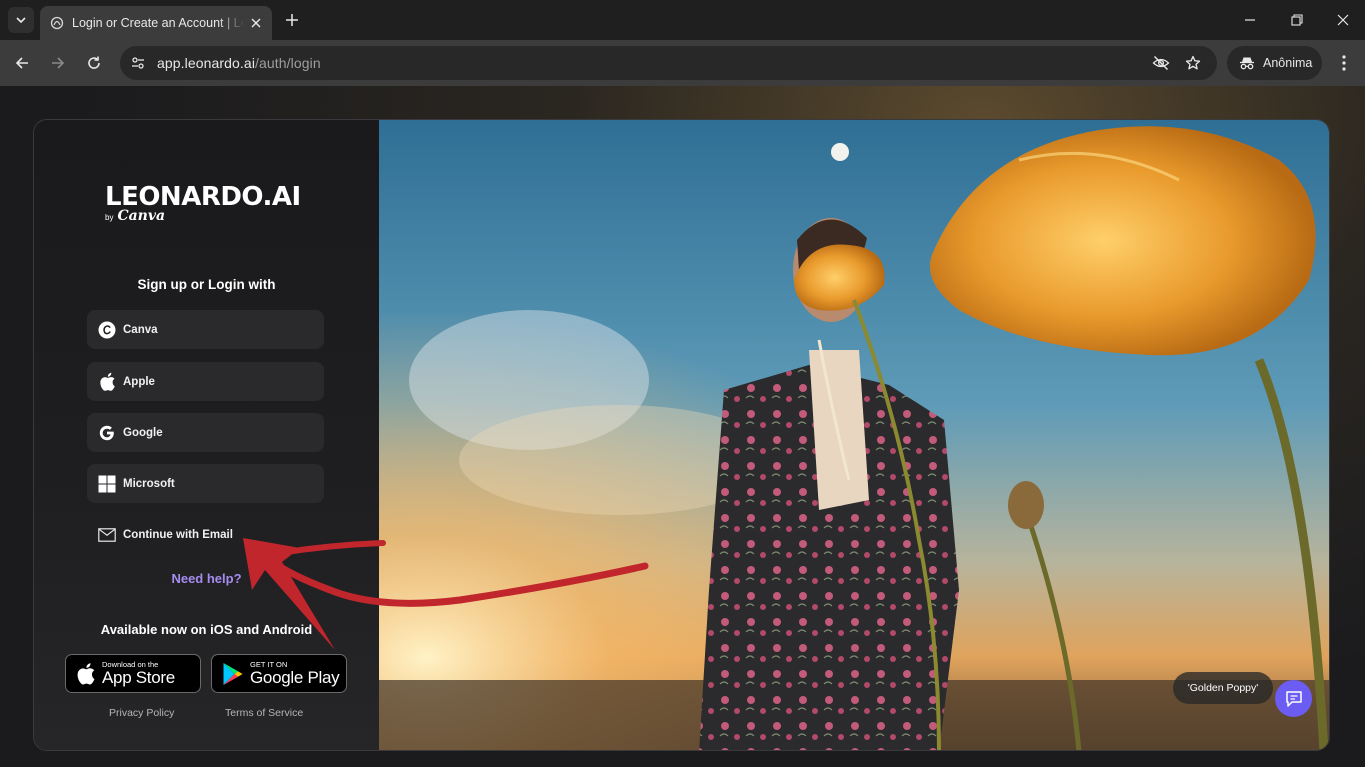 Image resolution: width=1365 pixels, height=767 pixels. I want to click on chat-support-button, so click(1293, 698).